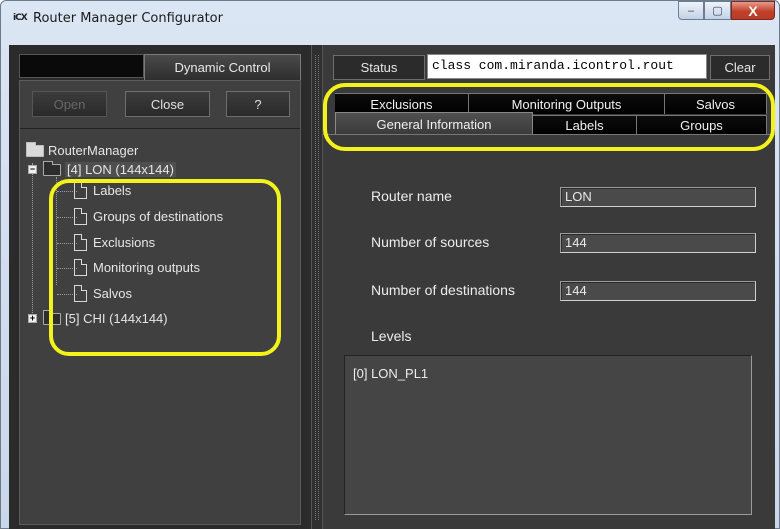 The image size is (780, 529). Describe the element at coordinates (658, 291) in the screenshot. I see `num-destinations-field: 144` at that location.